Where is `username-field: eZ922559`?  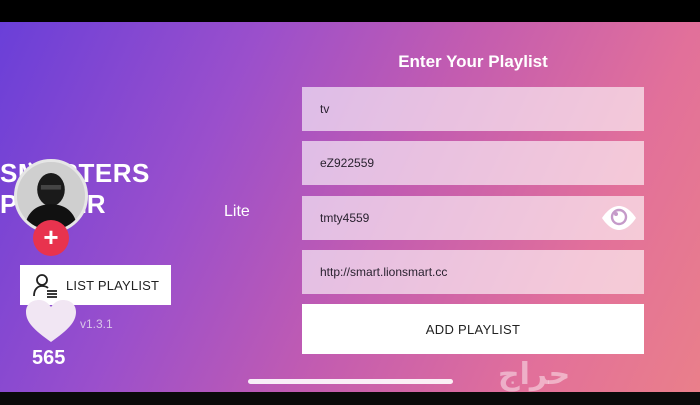
username-field: eZ922559 is located at coordinates (473, 163).